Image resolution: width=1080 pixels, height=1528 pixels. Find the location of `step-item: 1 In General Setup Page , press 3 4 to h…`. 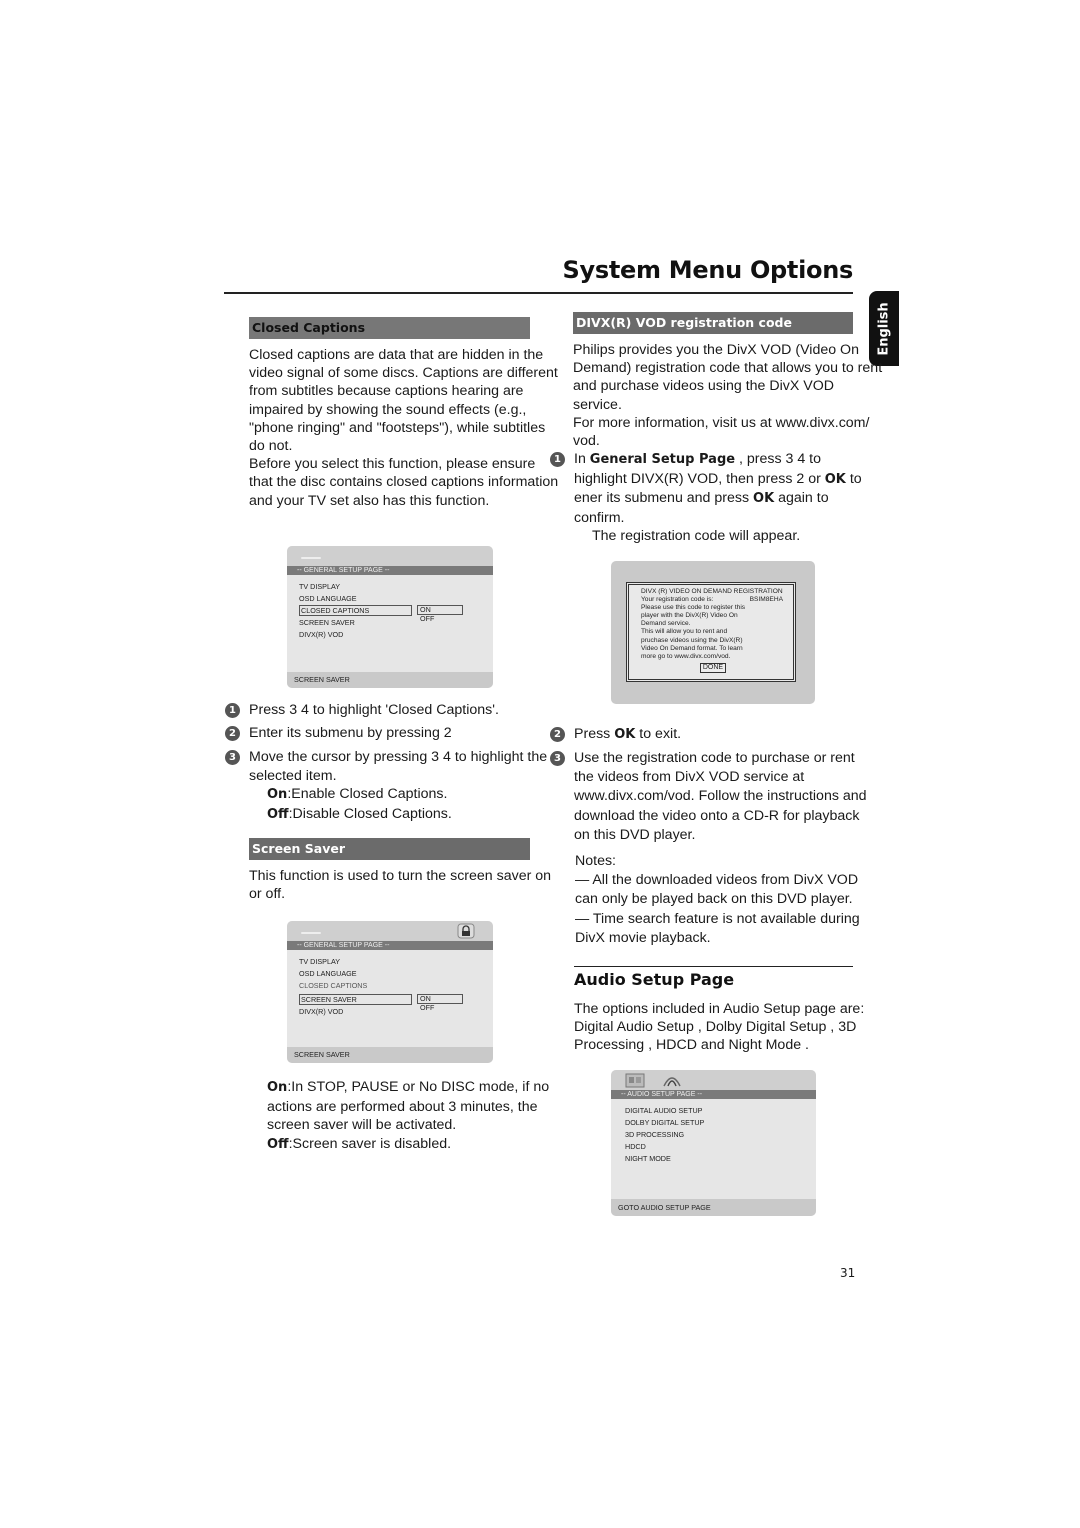

step-item: 1 In General Setup Page , press 3 4 to h… is located at coordinates (712, 498).